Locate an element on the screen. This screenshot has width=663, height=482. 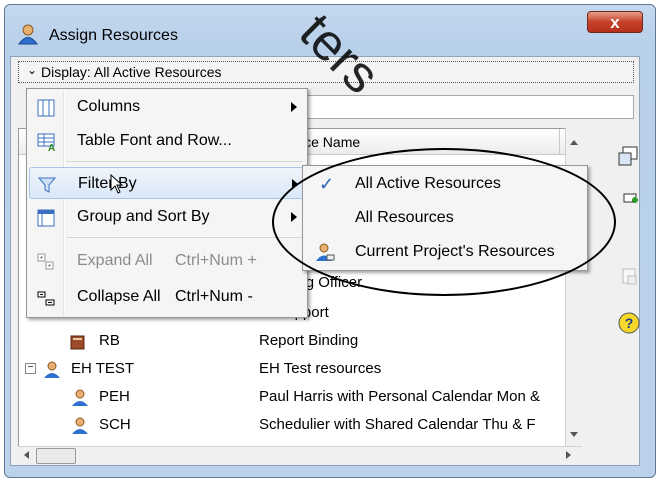
menu-item-expand-all: Expand All Ctrl+Num + is located at coordinates (167, 261).